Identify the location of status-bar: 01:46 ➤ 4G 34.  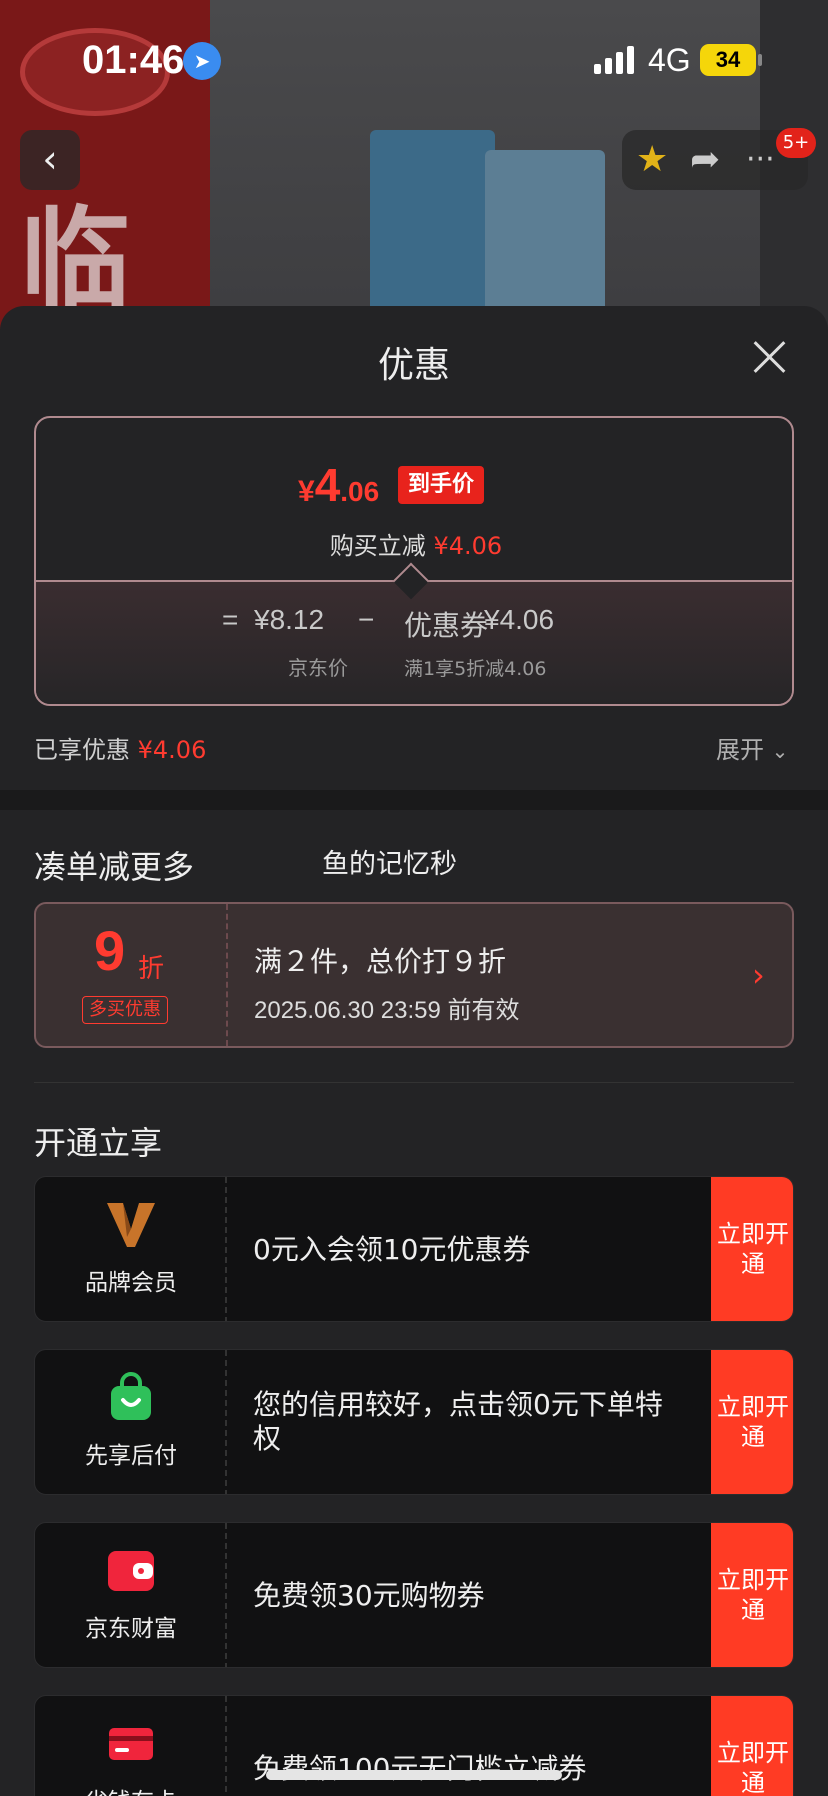
(414, 60).